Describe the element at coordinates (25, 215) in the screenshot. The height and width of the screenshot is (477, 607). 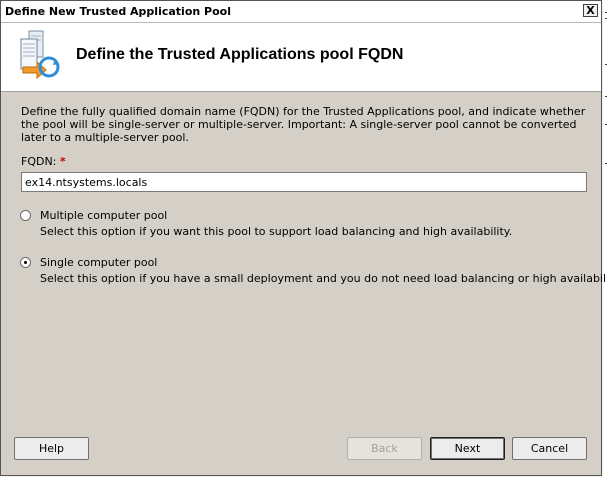
I see `multiple-computer-pool-radio` at that location.